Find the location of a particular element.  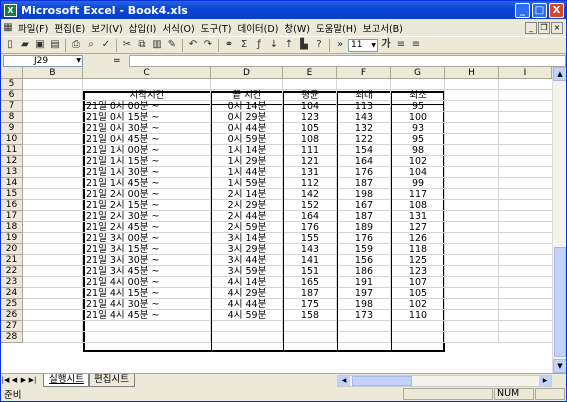

column-header: F is located at coordinates (364, 73).